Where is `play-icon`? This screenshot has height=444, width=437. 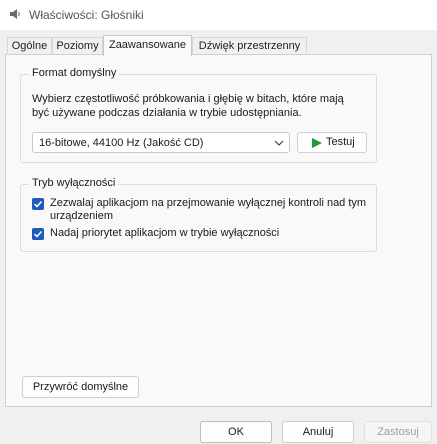 play-icon is located at coordinates (317, 143).